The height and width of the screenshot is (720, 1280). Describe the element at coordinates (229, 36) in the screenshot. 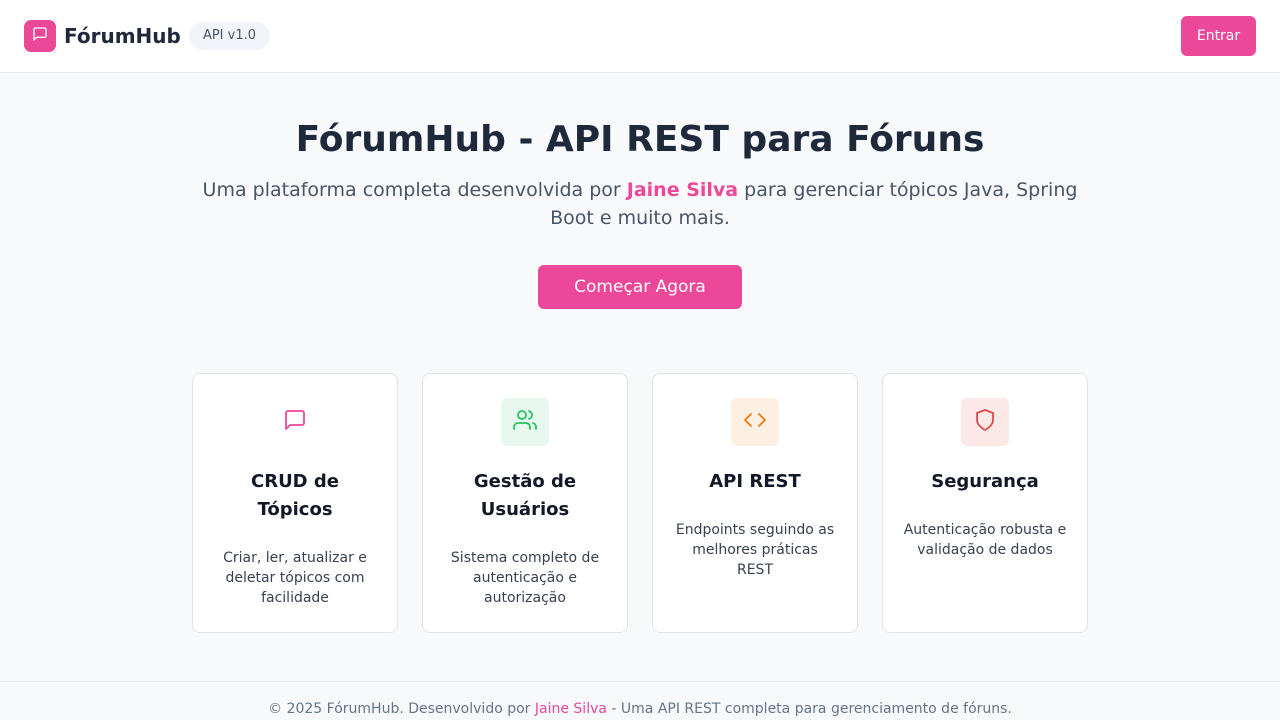

I see `api-version-badge: API v1.0` at that location.